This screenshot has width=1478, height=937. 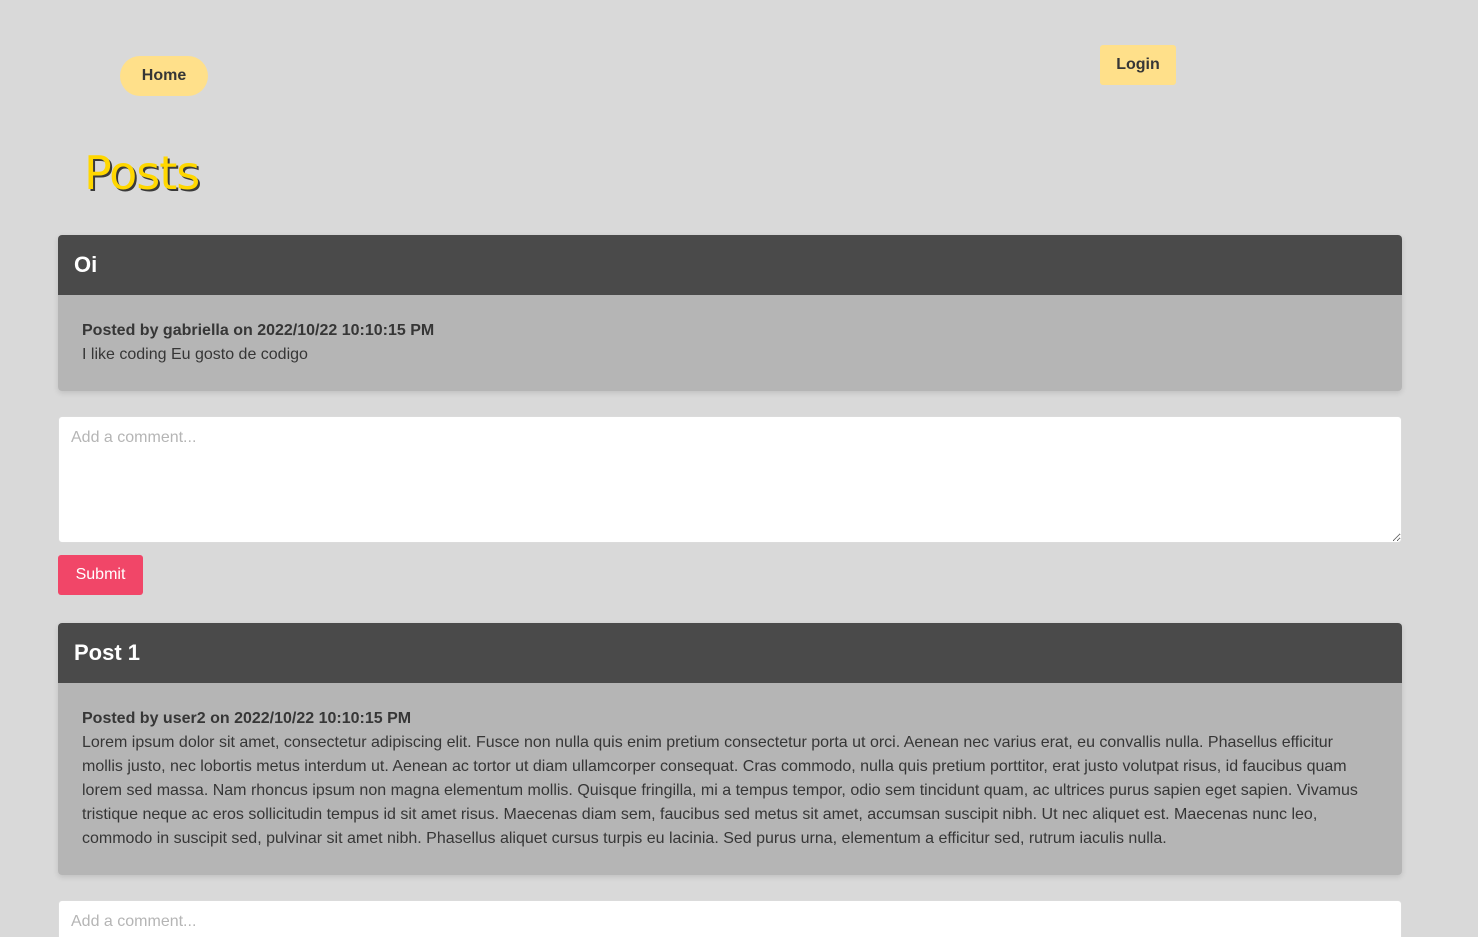 I want to click on post-title: Oi, so click(x=730, y=265).